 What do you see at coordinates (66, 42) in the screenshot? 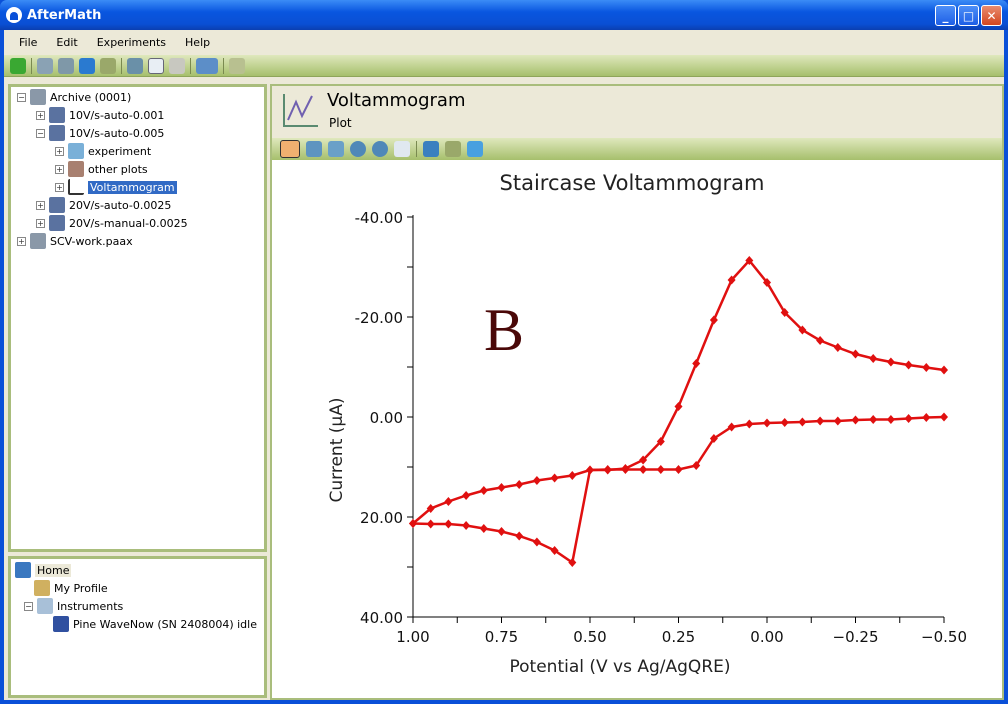
I see `menu-edit: Edit` at bounding box center [66, 42].